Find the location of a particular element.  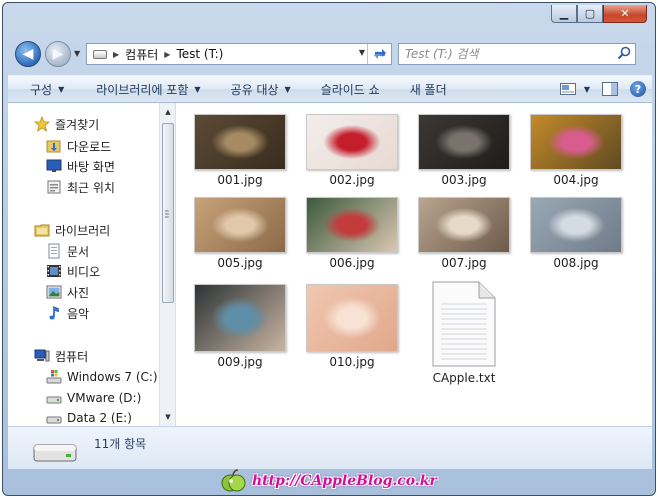

nav-favorites-label: 즐겨찾기 is located at coordinates (77, 124).